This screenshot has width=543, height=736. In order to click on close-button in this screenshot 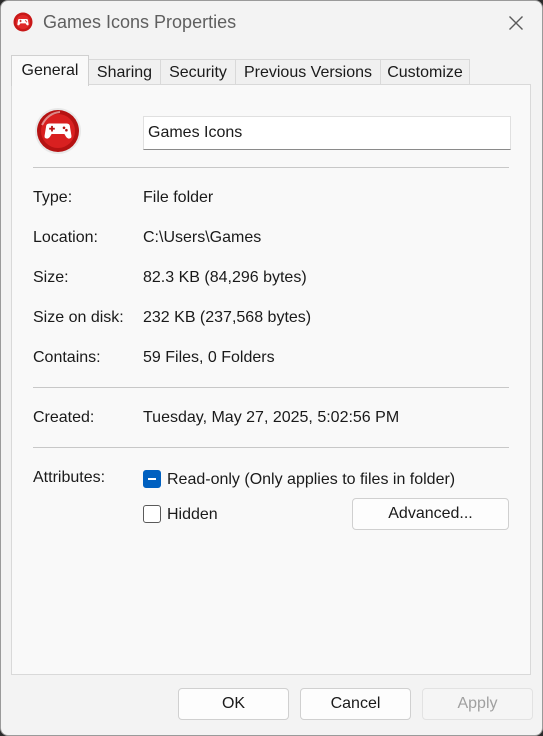, I will do `click(516, 23)`.